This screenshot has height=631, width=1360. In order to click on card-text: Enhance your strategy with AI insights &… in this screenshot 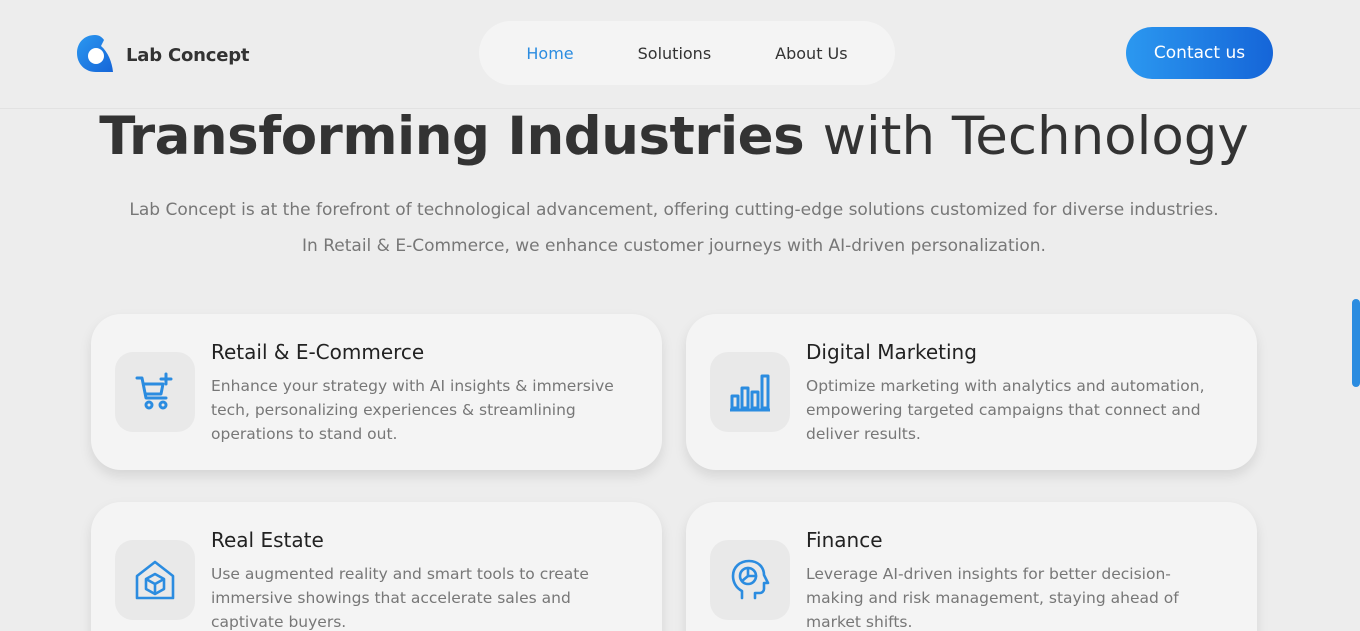, I will do `click(412, 410)`.